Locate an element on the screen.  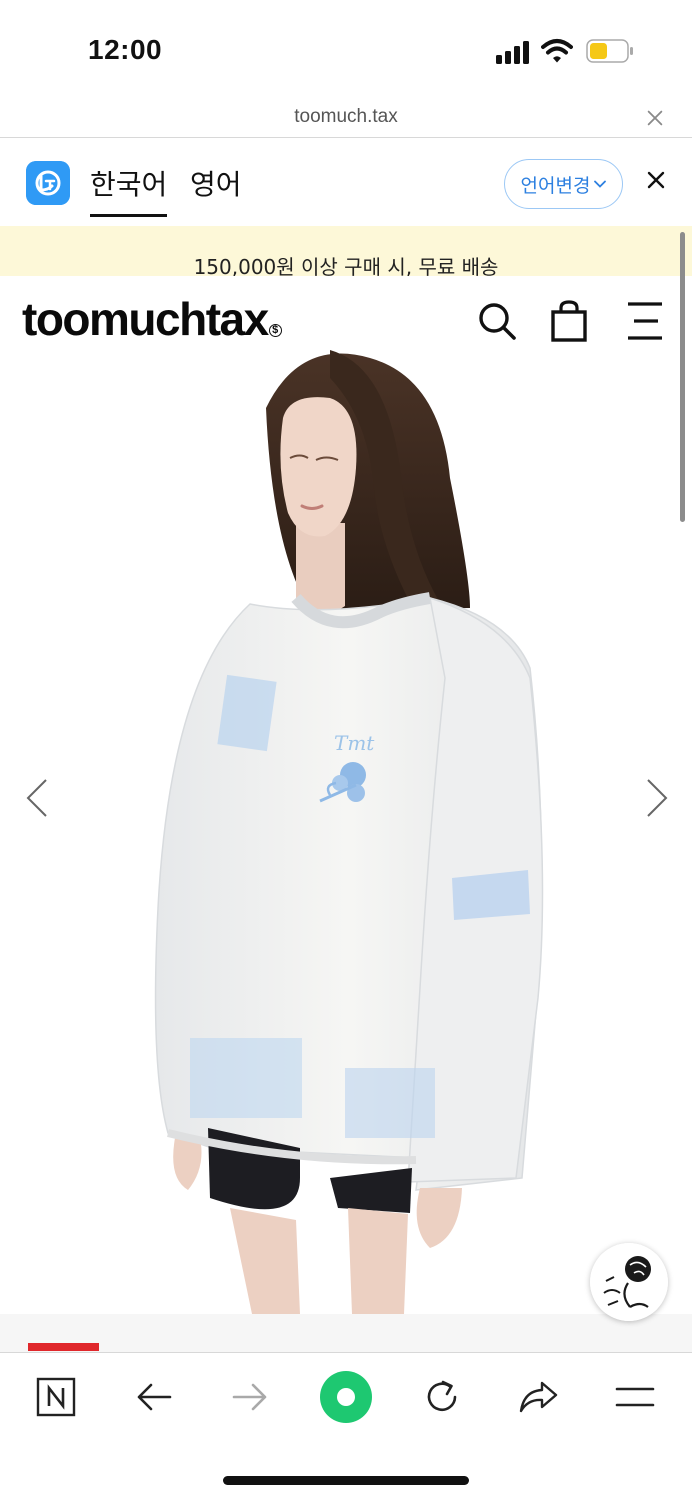
chevron-right-icon is located at coordinates (657, 798).